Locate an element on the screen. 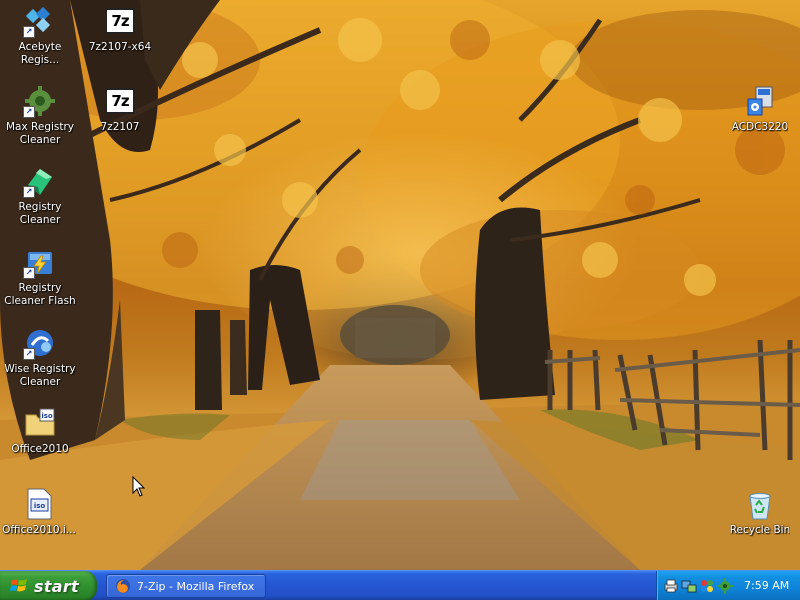 The image size is (800, 600). desktop-icon-registry-cleaner: ↗ Registry Cleaner is located at coordinates (40, 195).